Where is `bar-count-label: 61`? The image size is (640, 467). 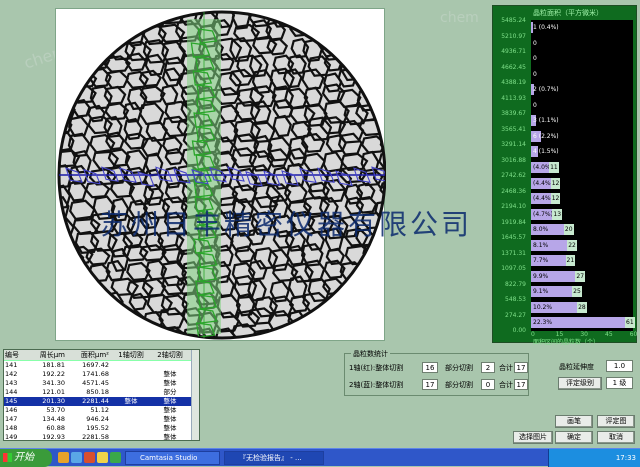
bar-count-label: 61 is located at coordinates (630, 323).